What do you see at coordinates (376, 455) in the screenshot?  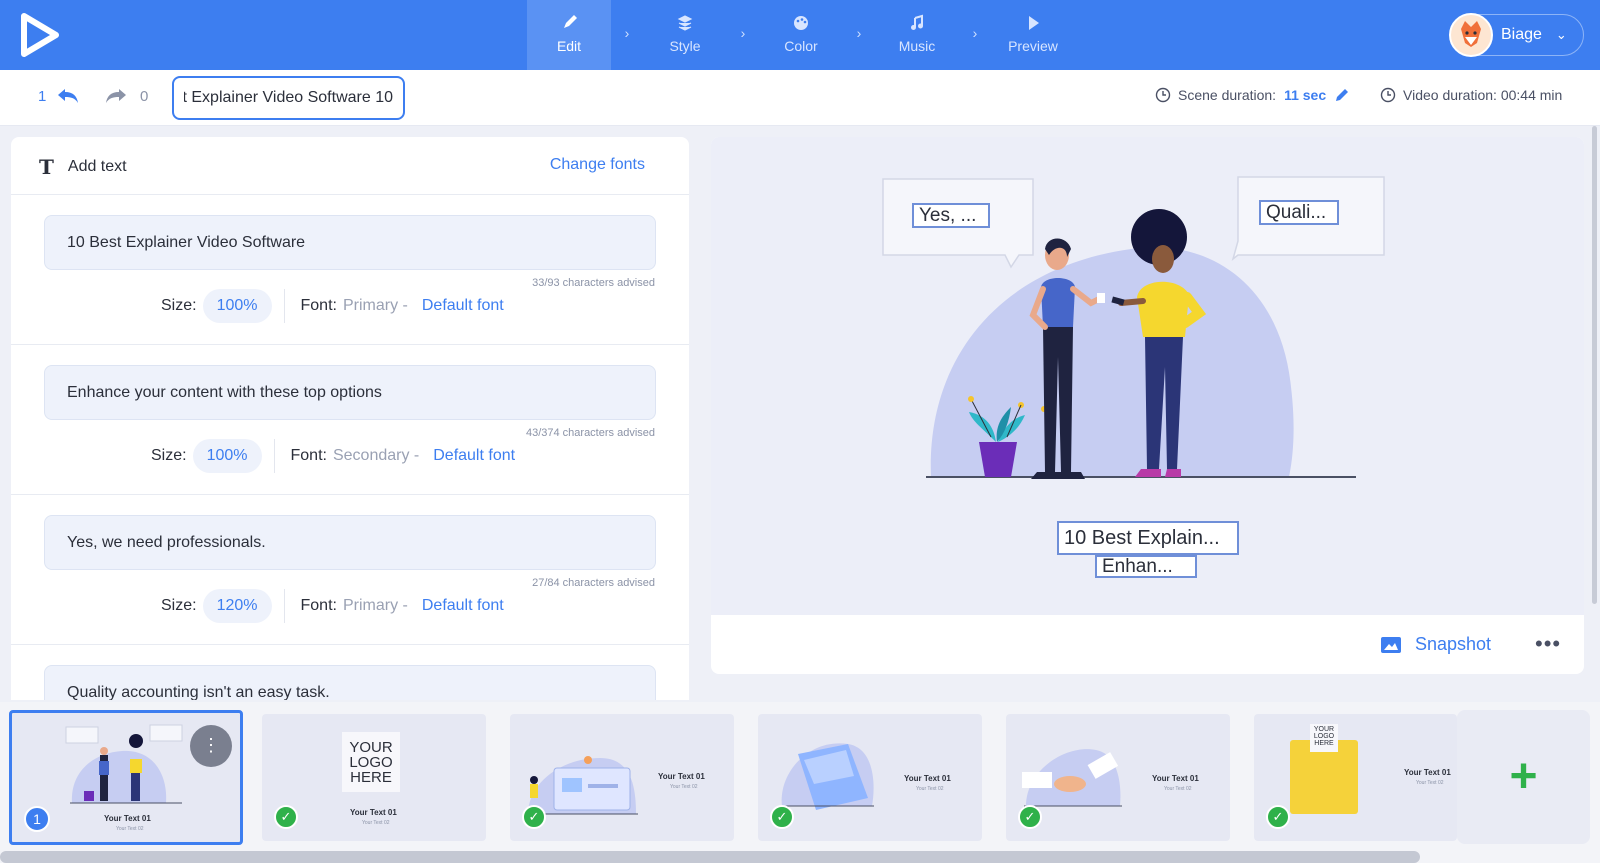 I see `font-type: Secondary -` at bounding box center [376, 455].